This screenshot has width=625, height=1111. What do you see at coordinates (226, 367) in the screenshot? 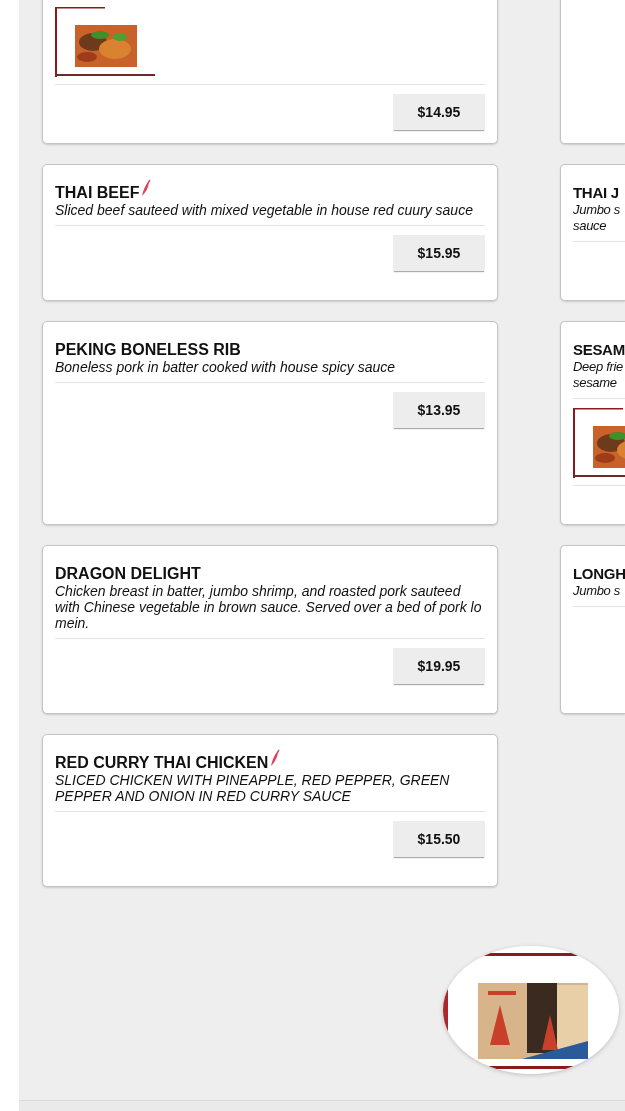
I see `dish-description: Boneless pork in batter cooked with house spicy sauce` at bounding box center [226, 367].